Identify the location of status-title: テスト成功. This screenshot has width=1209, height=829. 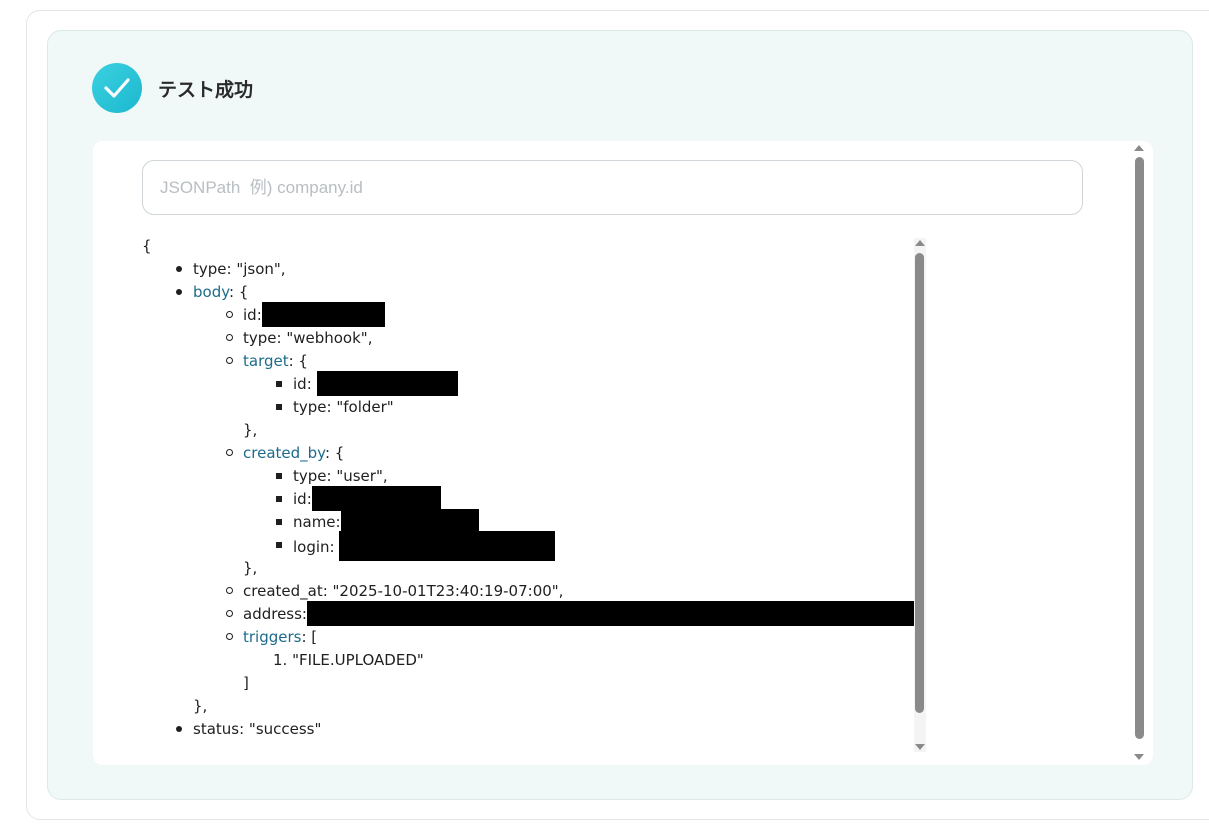
(206, 89).